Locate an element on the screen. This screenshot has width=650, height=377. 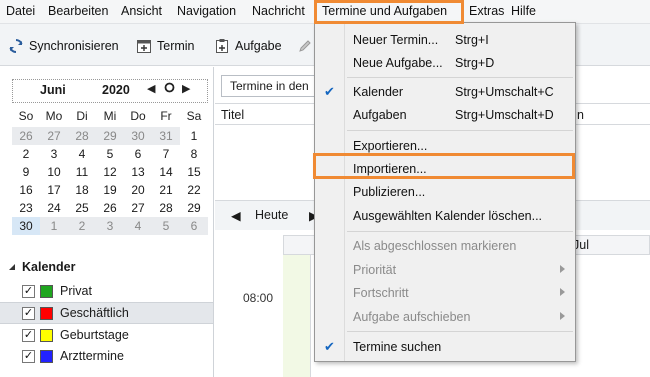
day-column is located at coordinates (297, 316).